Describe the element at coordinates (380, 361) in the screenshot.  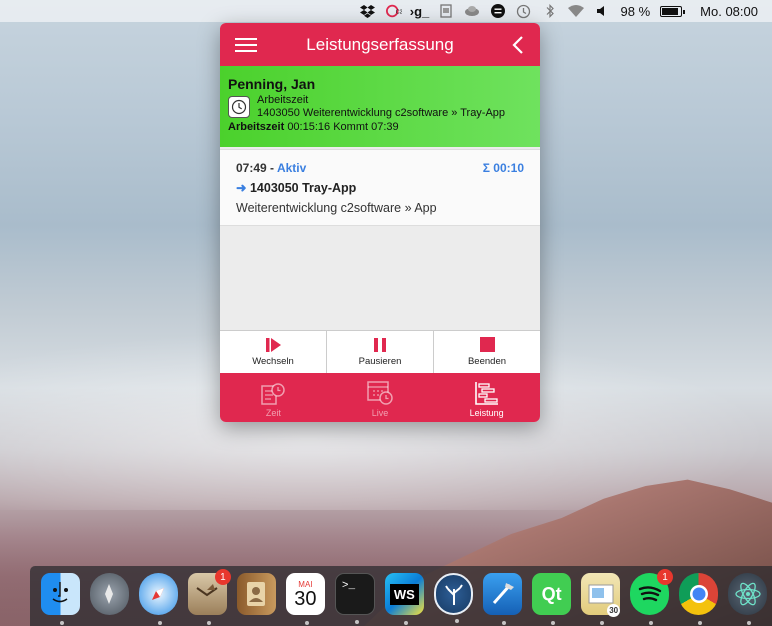
I see `pause-label: Pausieren` at that location.